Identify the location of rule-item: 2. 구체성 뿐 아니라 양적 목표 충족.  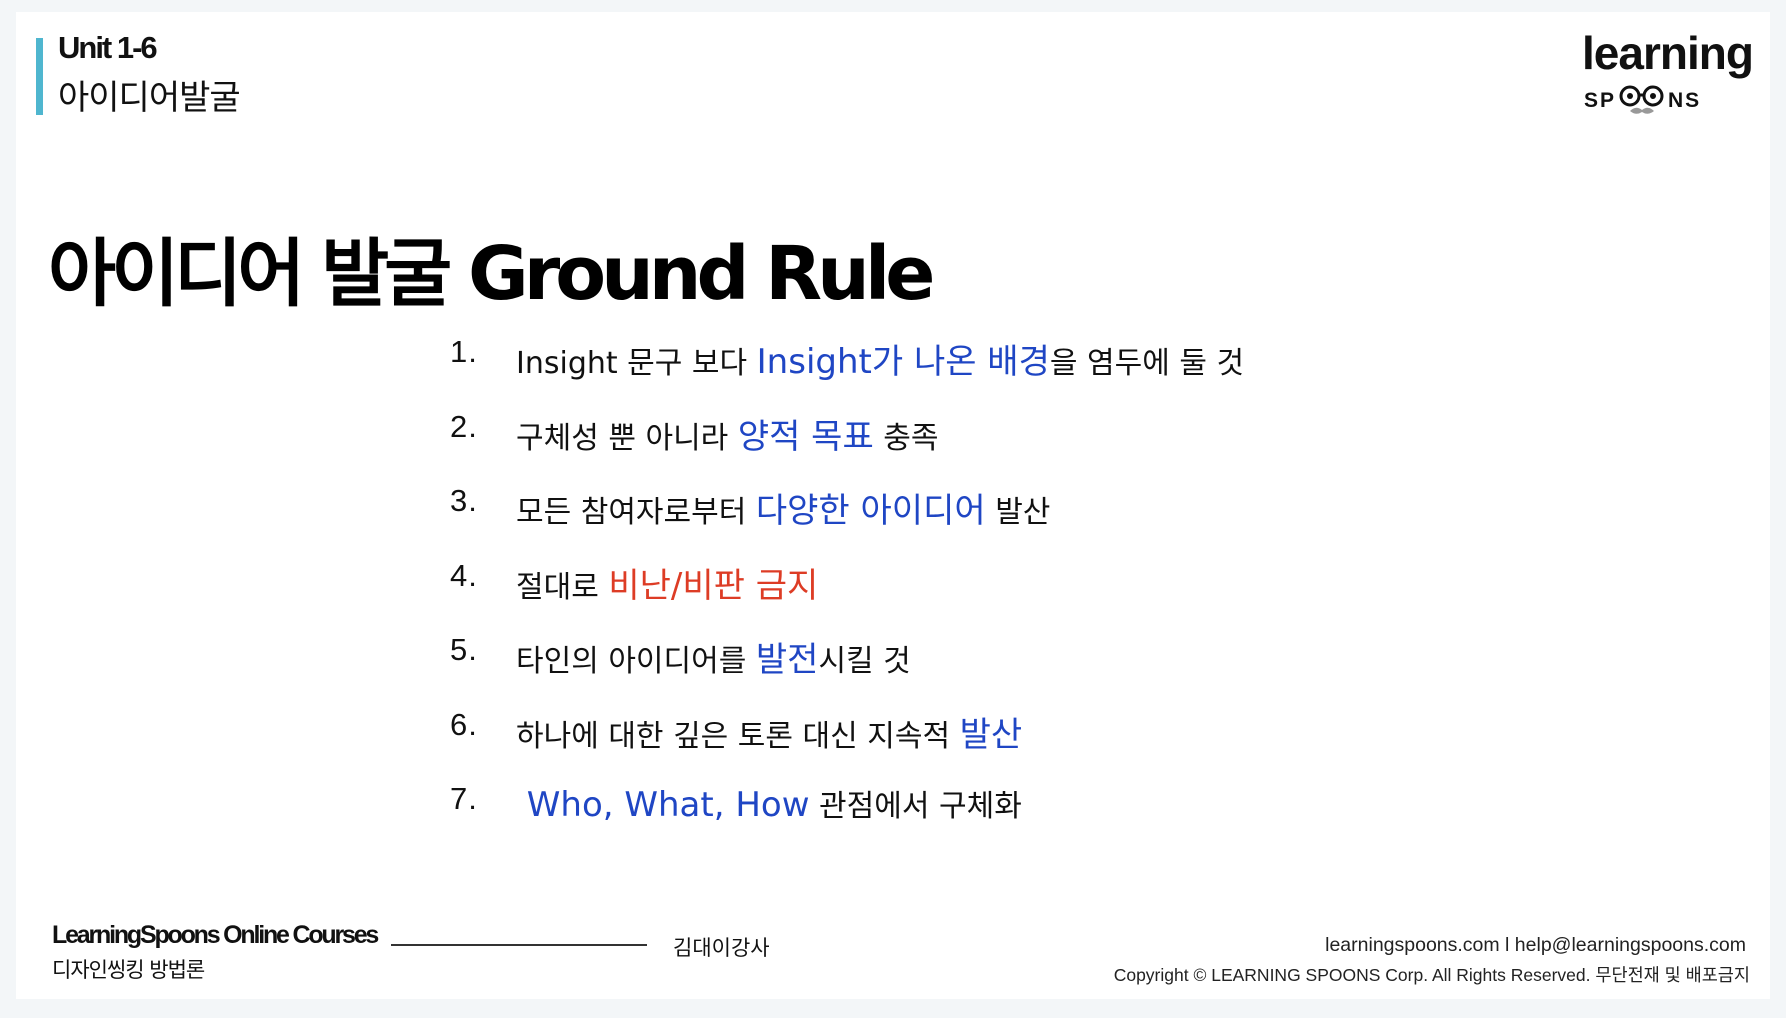
(847, 446).